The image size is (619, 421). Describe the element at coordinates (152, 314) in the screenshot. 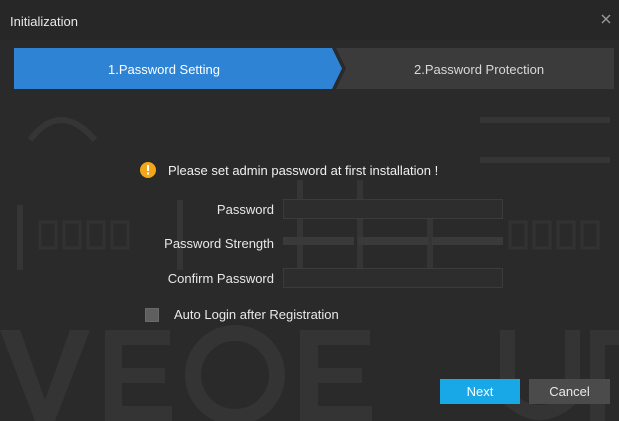

I see `auto-login-checkbox` at that location.